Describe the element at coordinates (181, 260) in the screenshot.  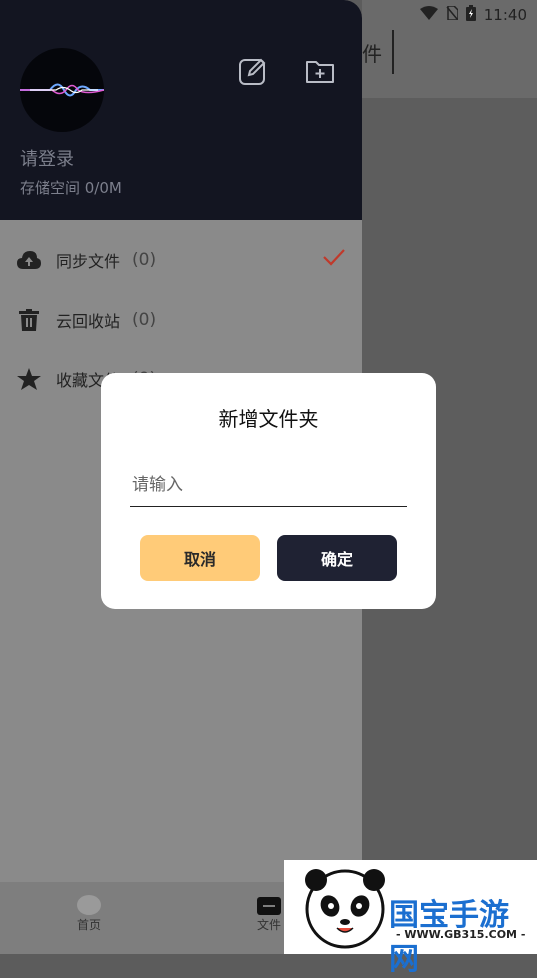
I see `menu-item-sync: 同步文件 (0)` at that location.